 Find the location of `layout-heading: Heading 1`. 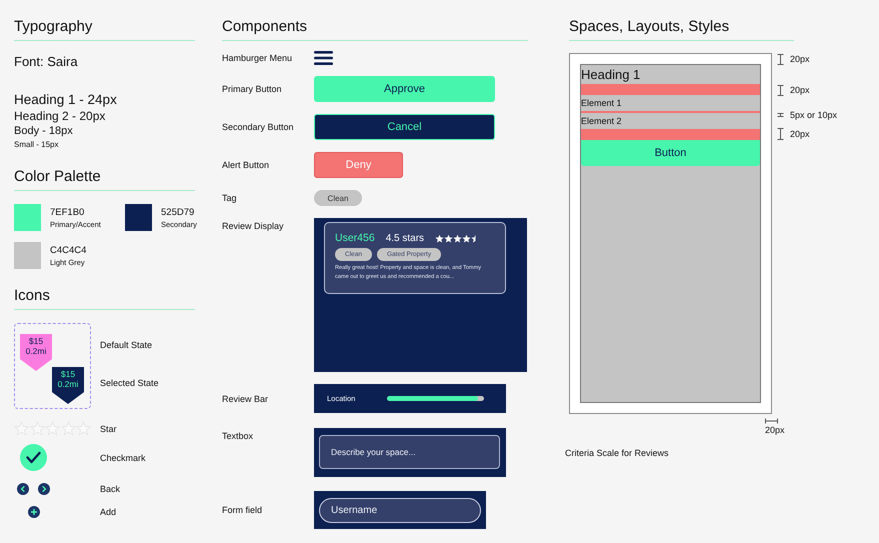

layout-heading: Heading 1 is located at coordinates (611, 75).